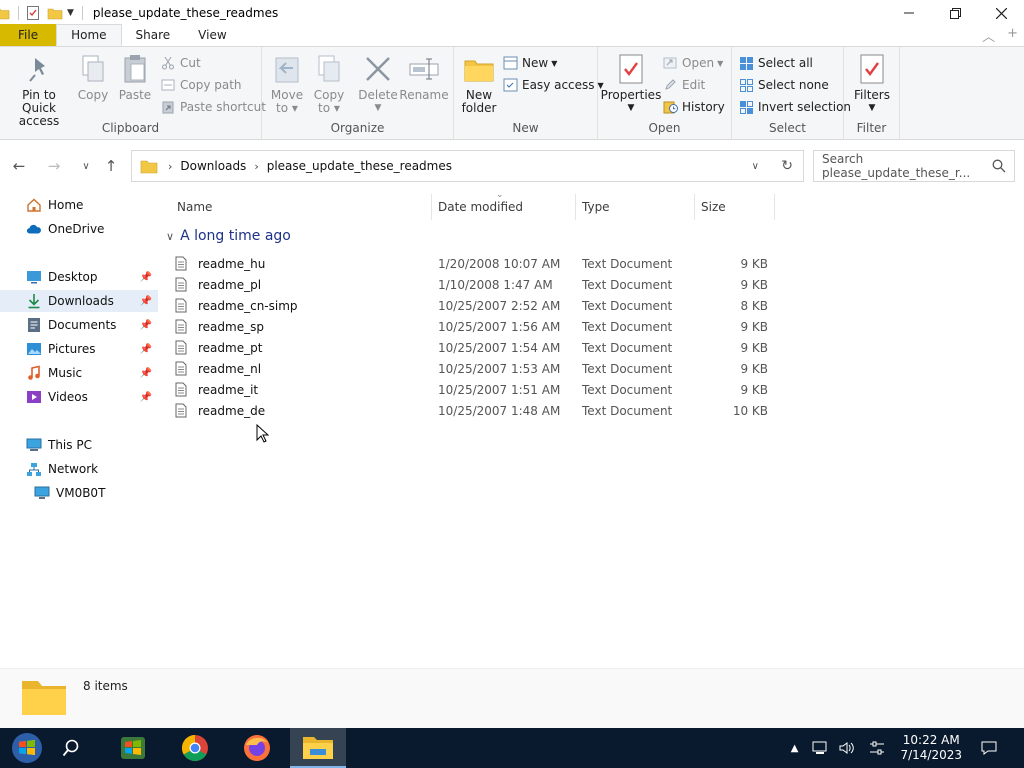  Describe the element at coordinates (79, 205) in the screenshot. I see `nav-item-home: Home` at that location.